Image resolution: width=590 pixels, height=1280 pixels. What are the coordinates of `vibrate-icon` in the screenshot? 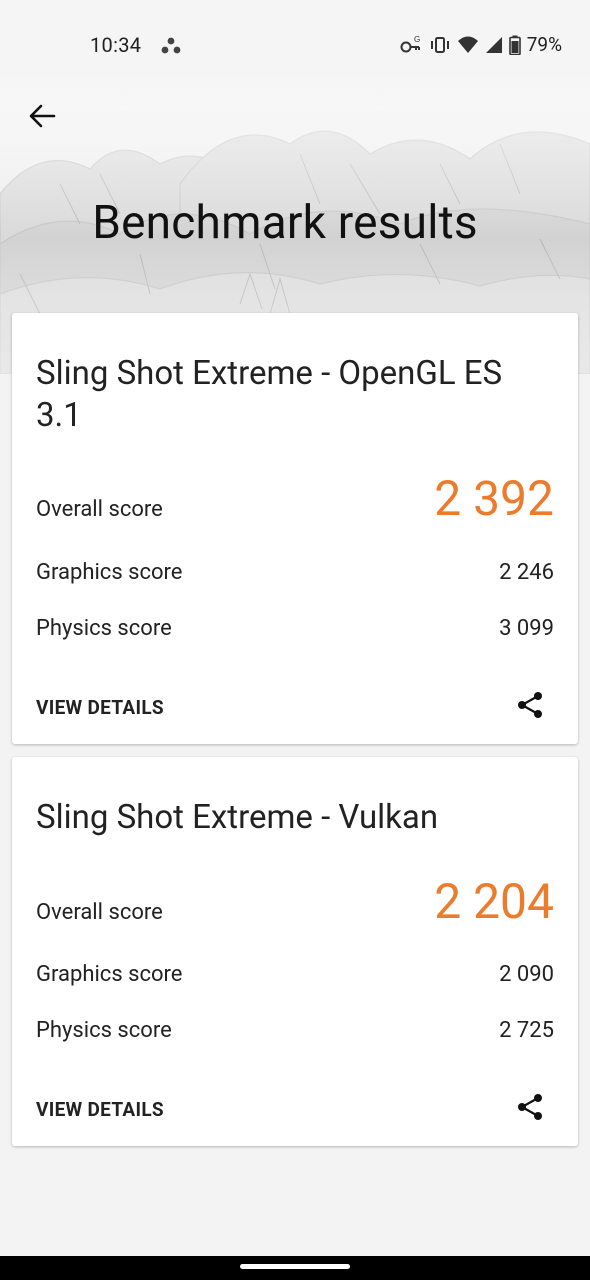 It's located at (439, 44).